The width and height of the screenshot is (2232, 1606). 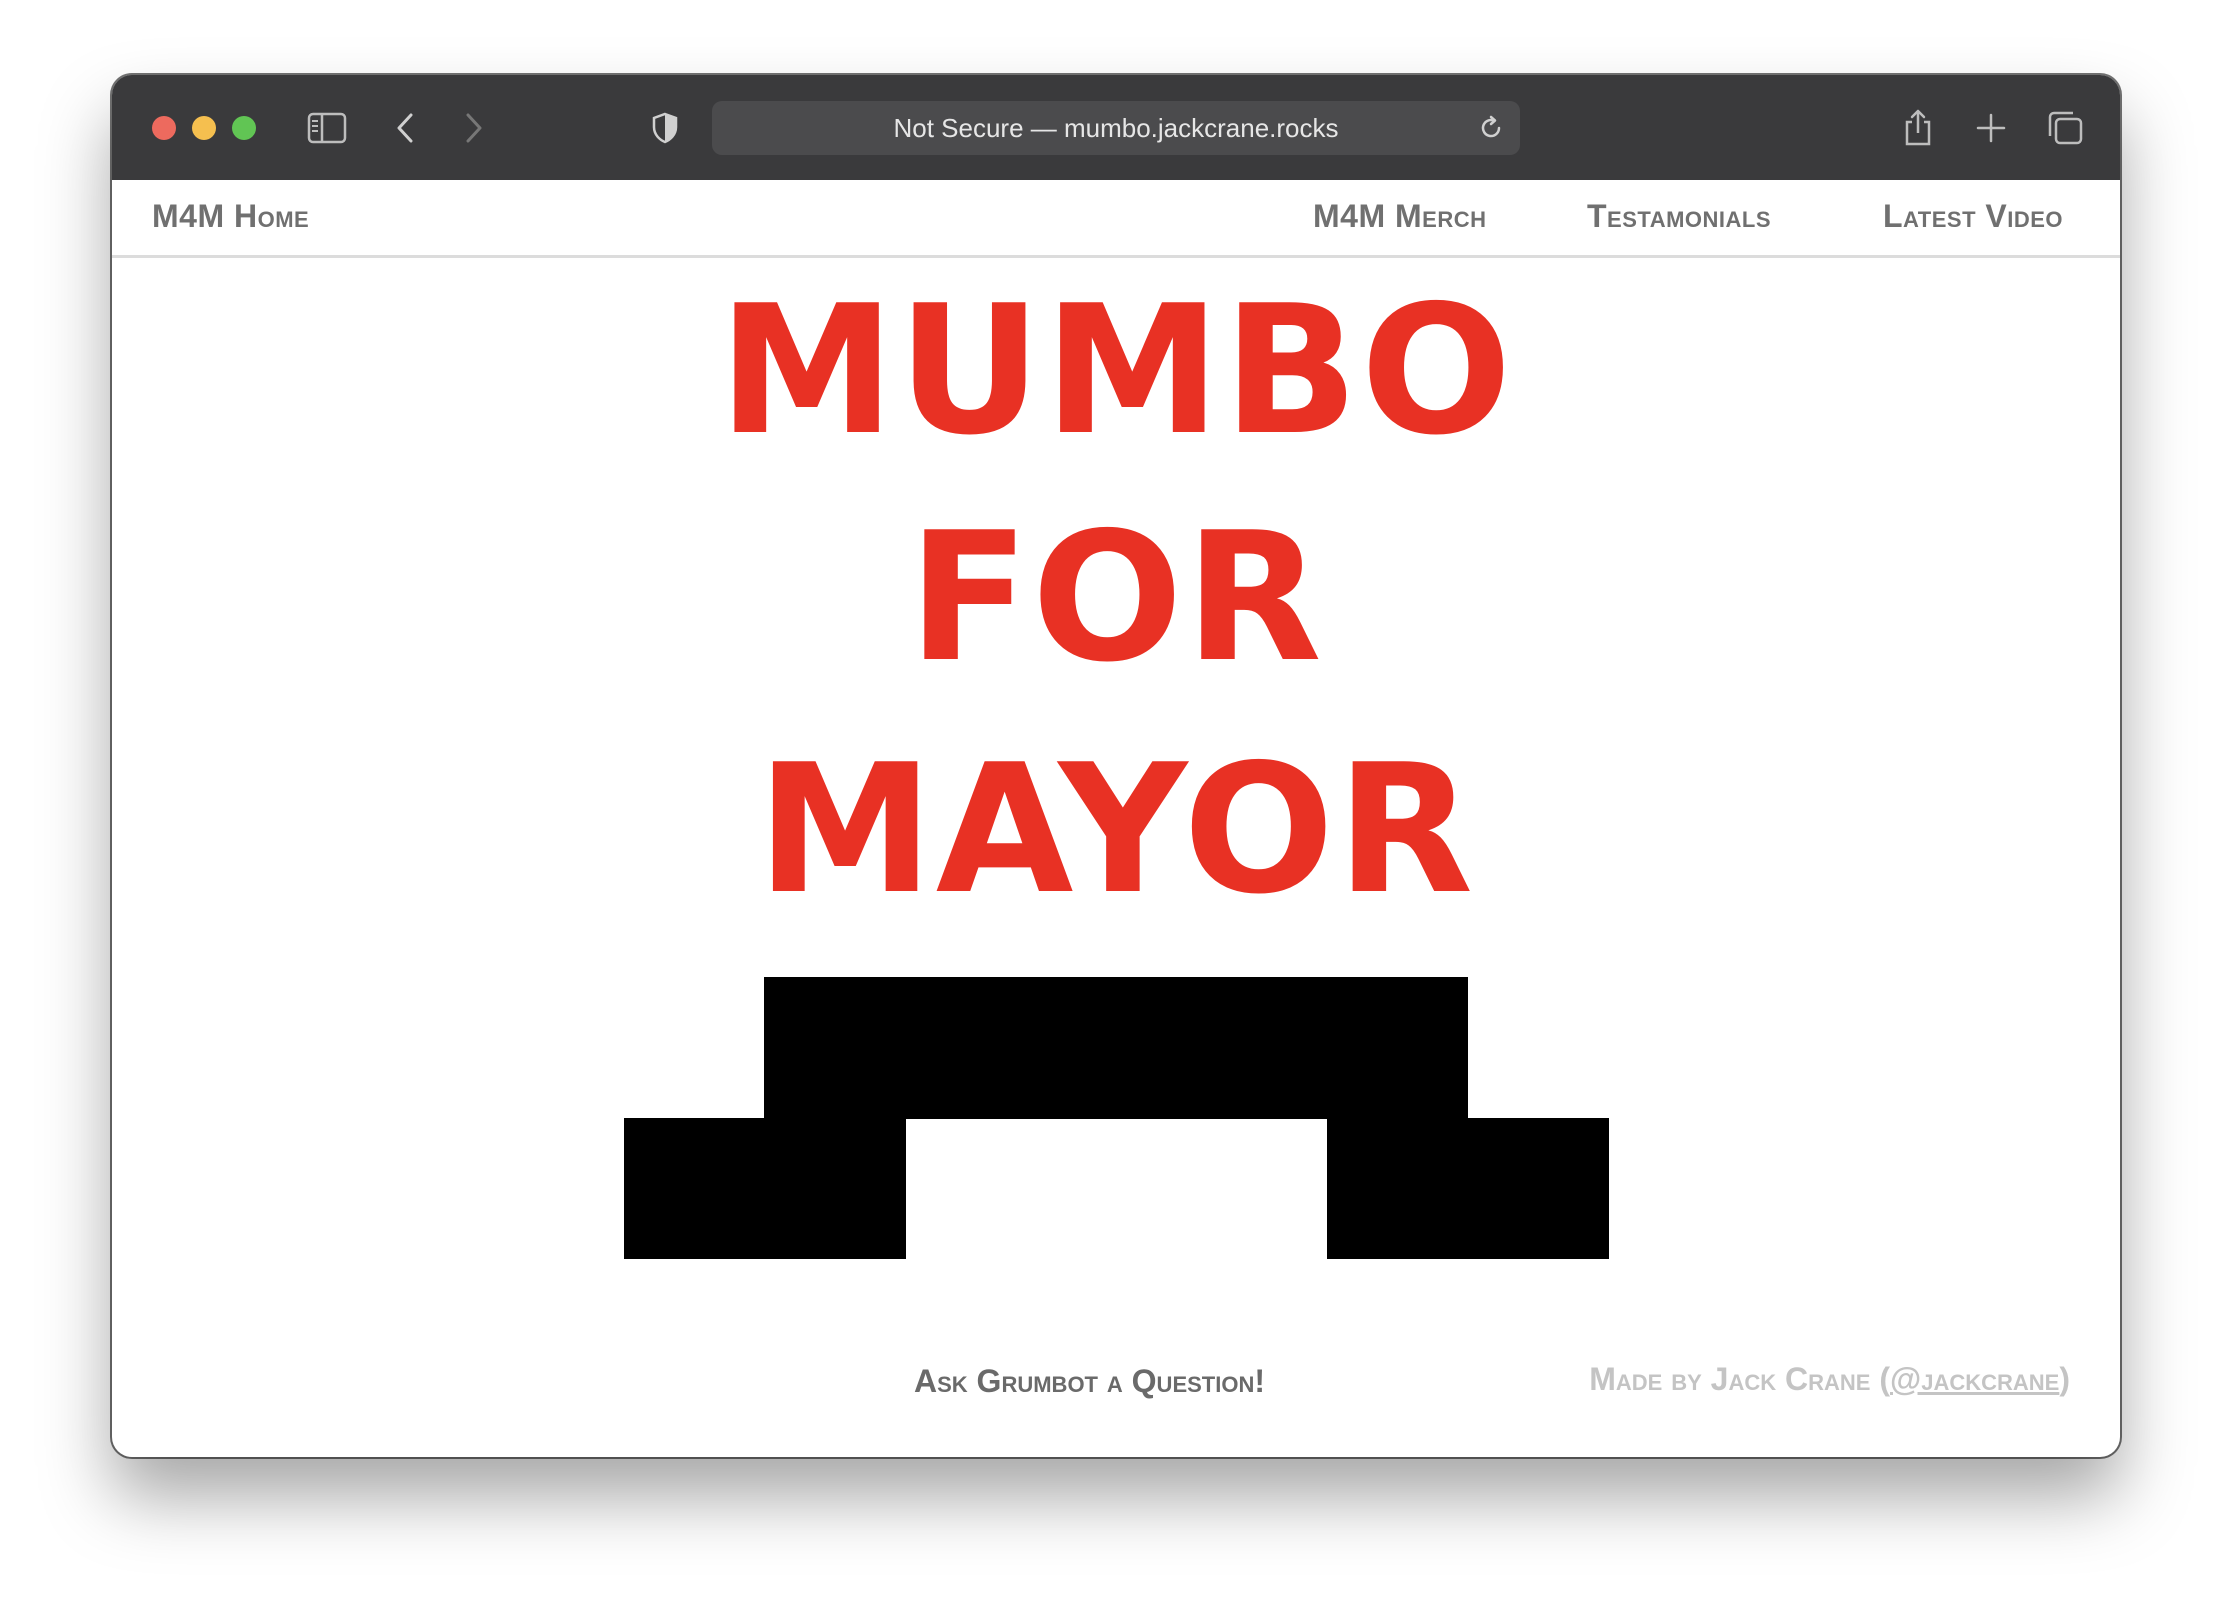 What do you see at coordinates (1089, 1381) in the screenshot?
I see `ask-grumbot-link: Ask Grumbot a Question!` at bounding box center [1089, 1381].